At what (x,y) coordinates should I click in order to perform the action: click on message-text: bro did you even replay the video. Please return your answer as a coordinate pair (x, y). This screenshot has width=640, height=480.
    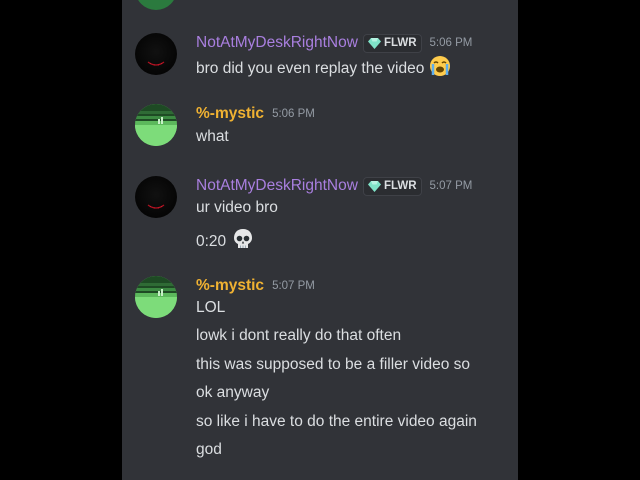
    Looking at the image, I should click on (310, 68).